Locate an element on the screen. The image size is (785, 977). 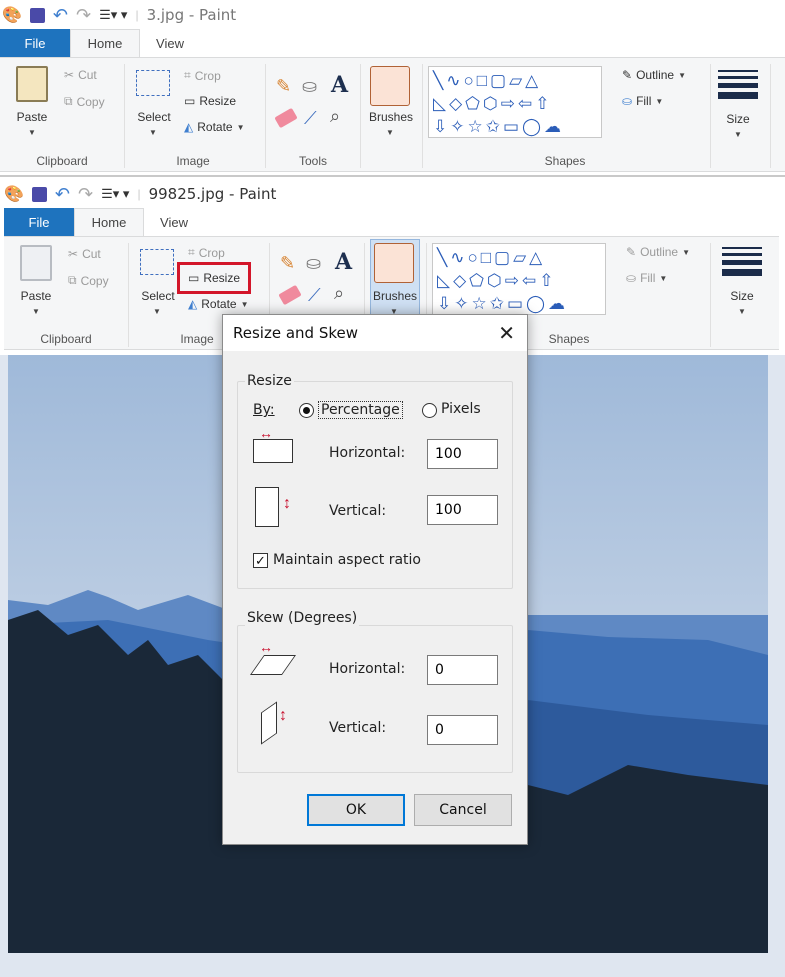
copy-label: Copy is located at coordinates (90, 101).